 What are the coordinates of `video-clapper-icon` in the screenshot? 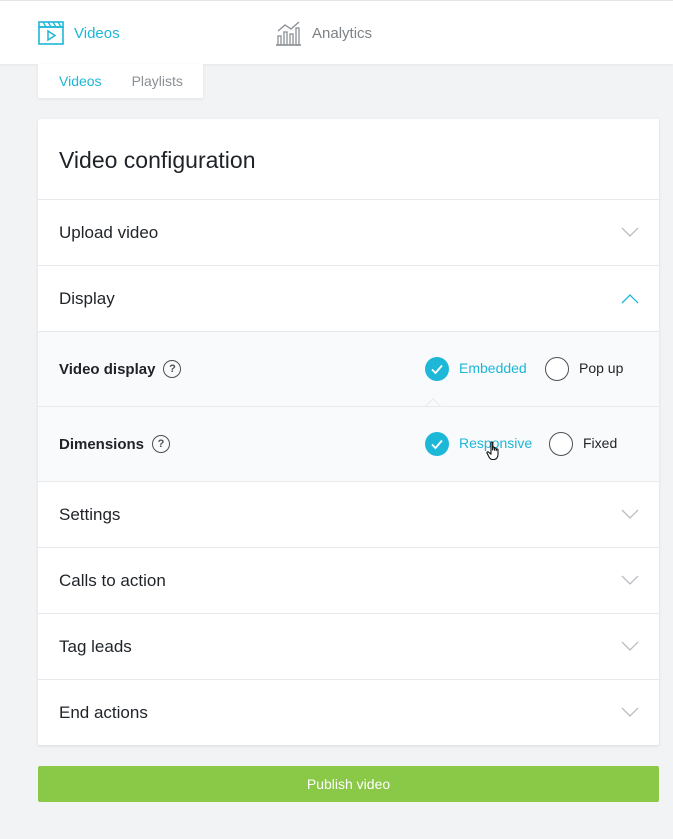 It's located at (51, 33).